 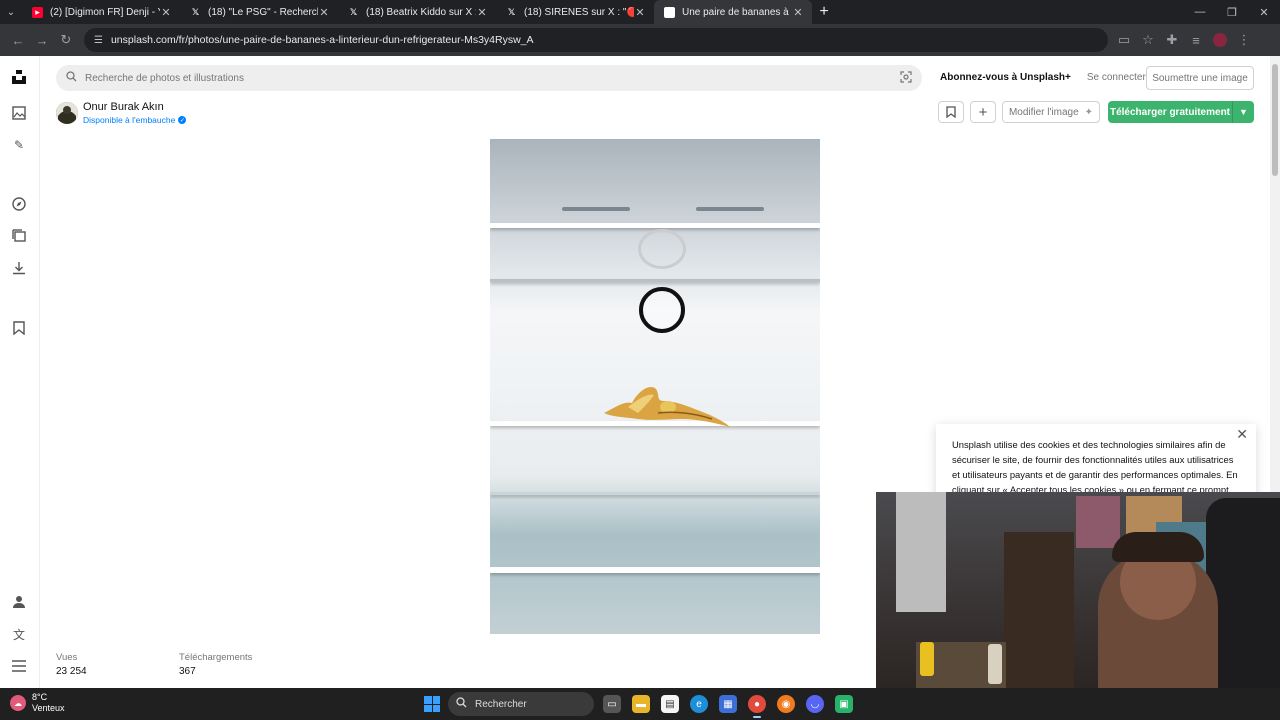 What do you see at coordinates (921, 552) in the screenshot?
I see `webcam-window-light` at bounding box center [921, 552].